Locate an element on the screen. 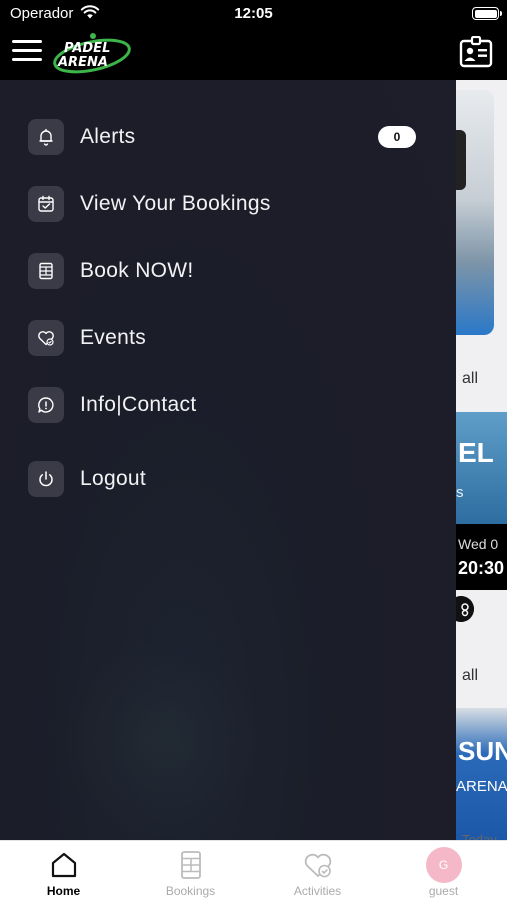 The width and height of the screenshot is (507, 900). logo-line-1: PADEL is located at coordinates (87, 48).